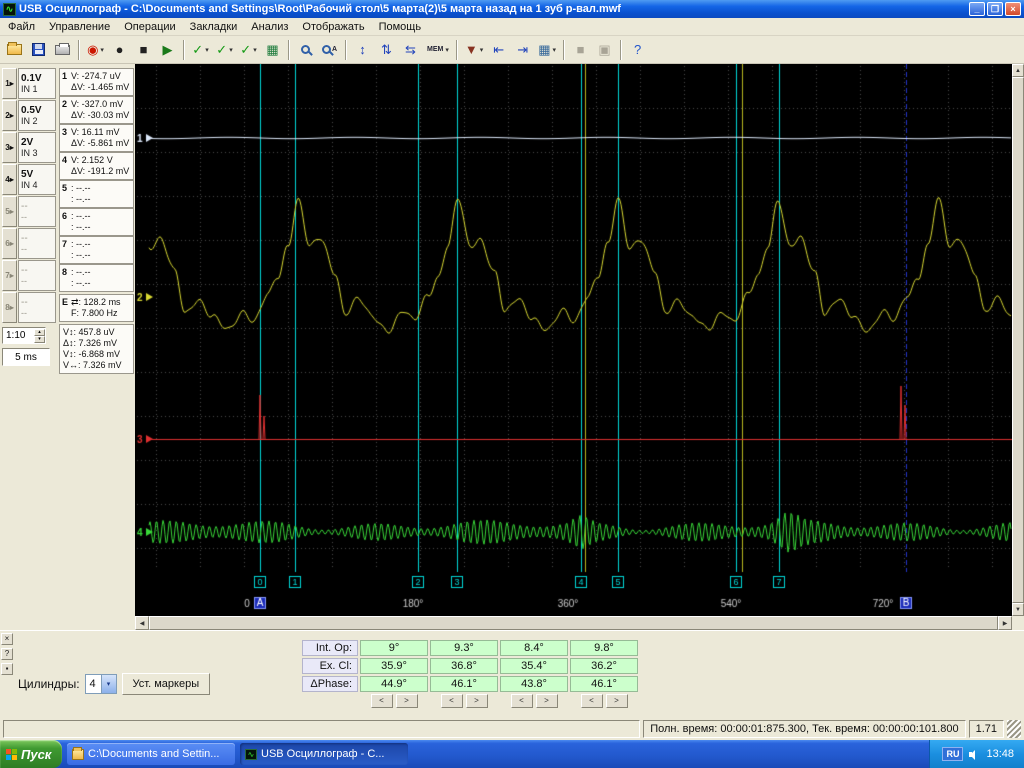  What do you see at coordinates (49, 684) in the screenshot?
I see `cylinders-label: Цилиндры:` at bounding box center [49, 684].